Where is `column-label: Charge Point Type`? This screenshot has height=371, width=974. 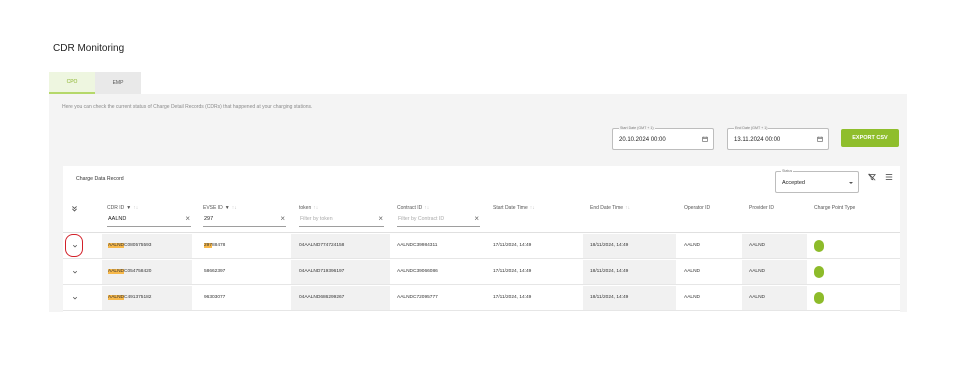 column-label: Charge Point Type is located at coordinates (835, 208).